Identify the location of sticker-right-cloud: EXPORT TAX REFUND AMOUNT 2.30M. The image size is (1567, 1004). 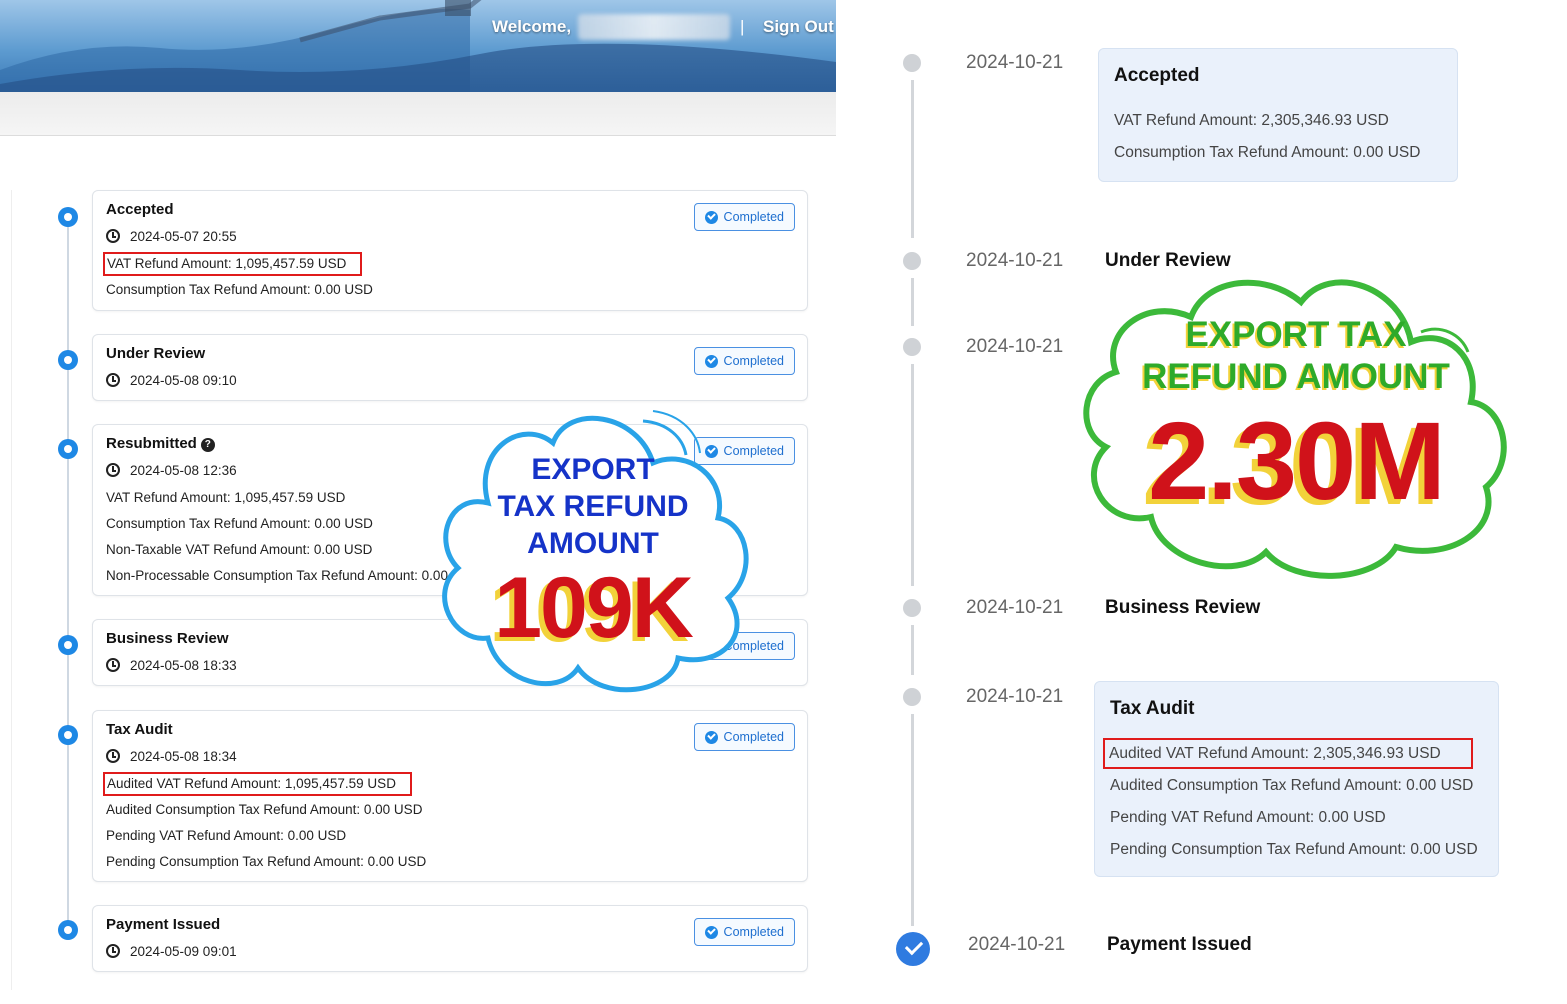
(1296, 425).